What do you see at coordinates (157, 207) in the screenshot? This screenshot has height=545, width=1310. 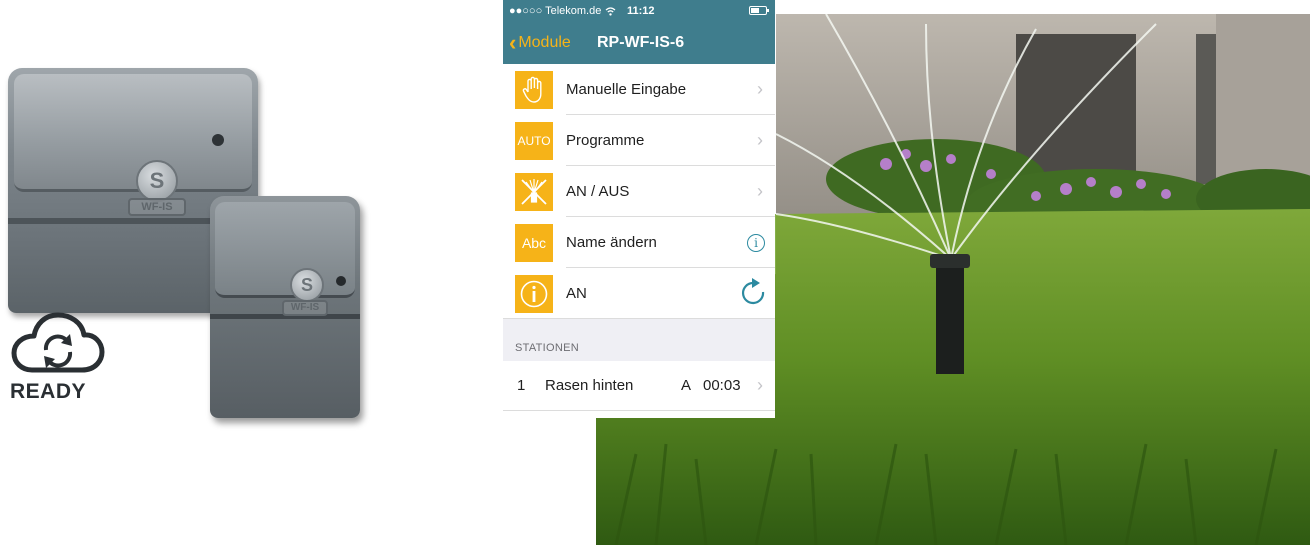 I see `large-unit-brand: WF-IS` at bounding box center [157, 207].